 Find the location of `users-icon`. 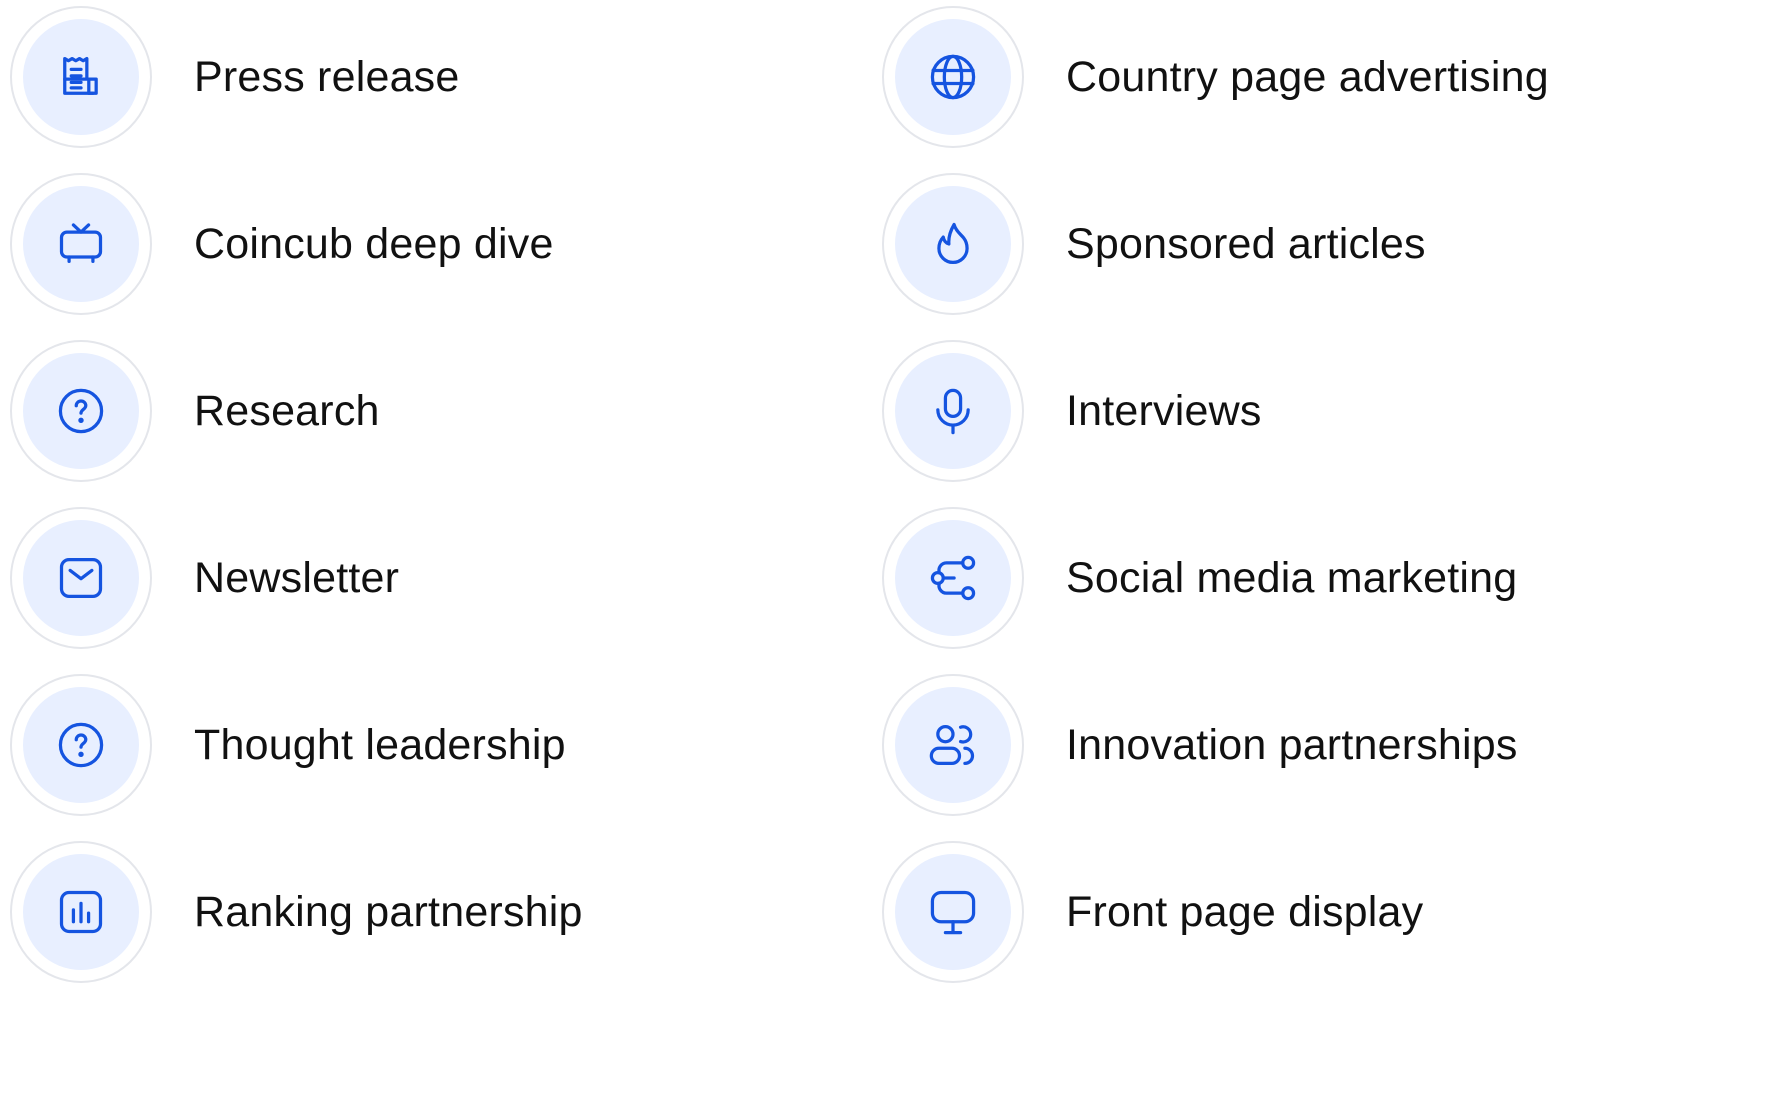

users-icon is located at coordinates (952, 745).